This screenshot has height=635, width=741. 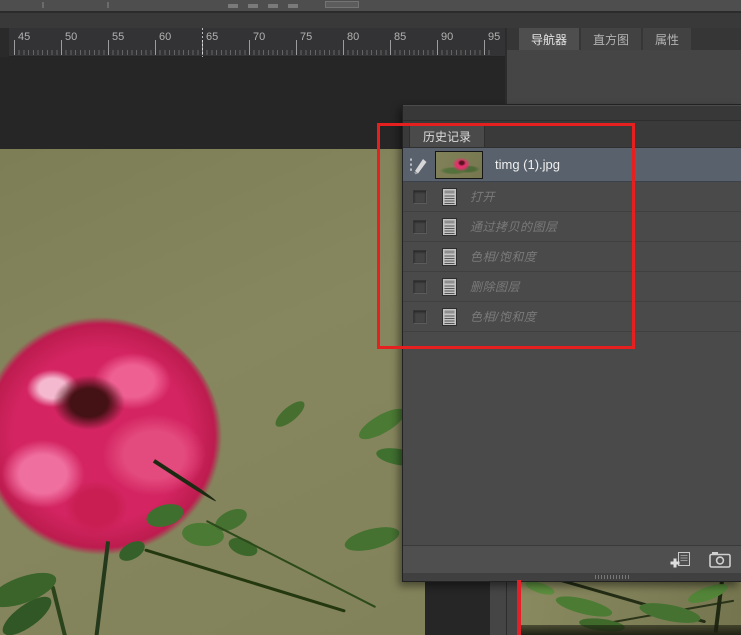 What do you see at coordinates (459, 164) in the screenshot?
I see `state-thumbnail` at bounding box center [459, 164].